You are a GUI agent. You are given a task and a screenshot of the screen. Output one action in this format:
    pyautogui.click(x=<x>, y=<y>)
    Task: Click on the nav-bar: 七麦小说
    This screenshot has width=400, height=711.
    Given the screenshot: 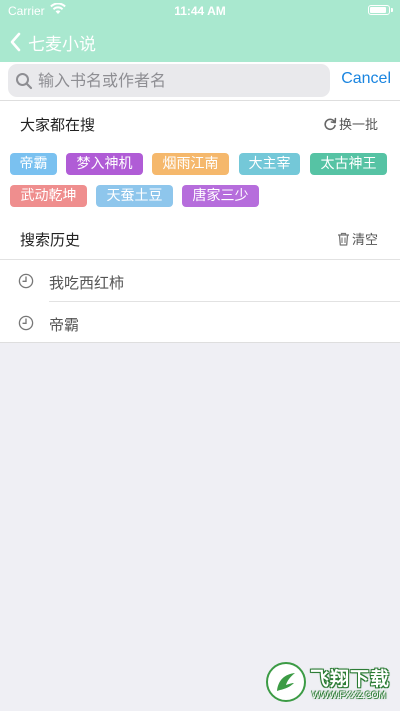 What is the action you would take?
    pyautogui.click(x=200, y=42)
    